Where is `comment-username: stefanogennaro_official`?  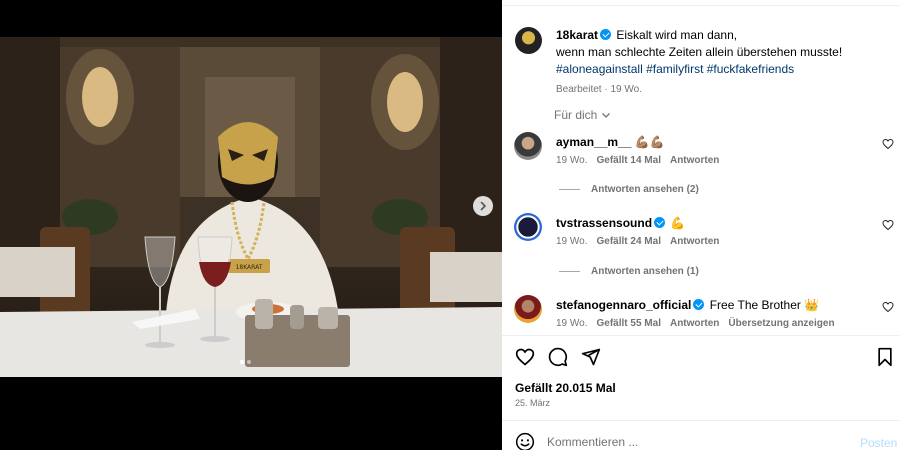
comment-username: stefanogennaro_official is located at coordinates (623, 305).